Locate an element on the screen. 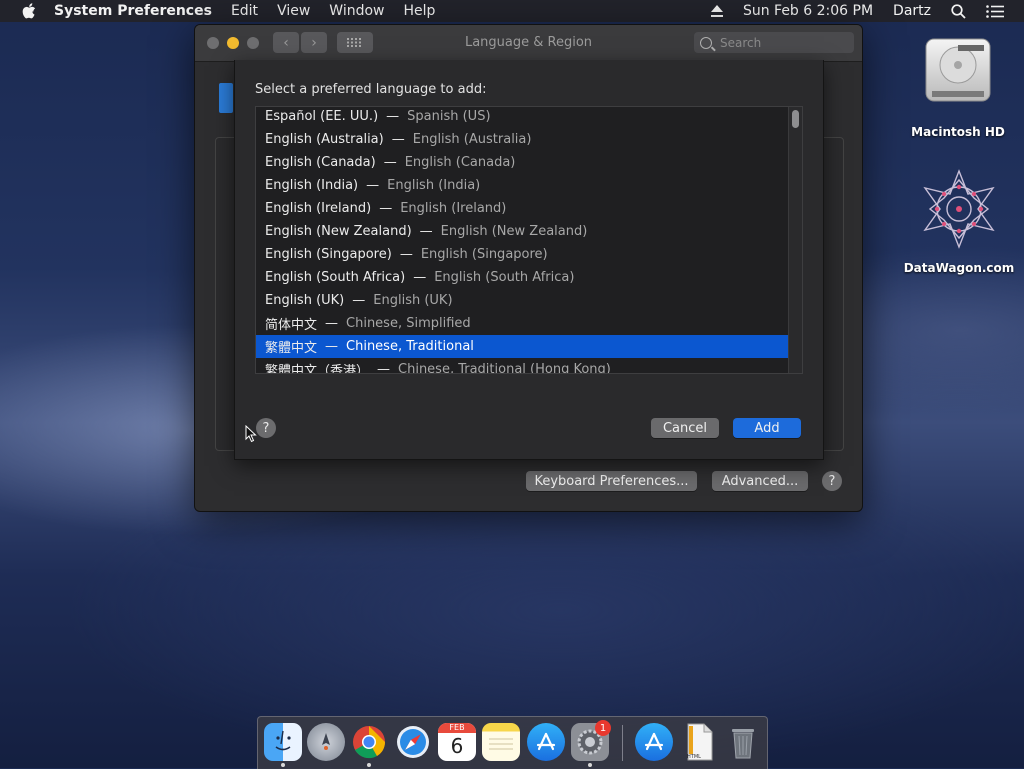 This screenshot has width=1024, height=769. search-placeholder: Search is located at coordinates (741, 42).